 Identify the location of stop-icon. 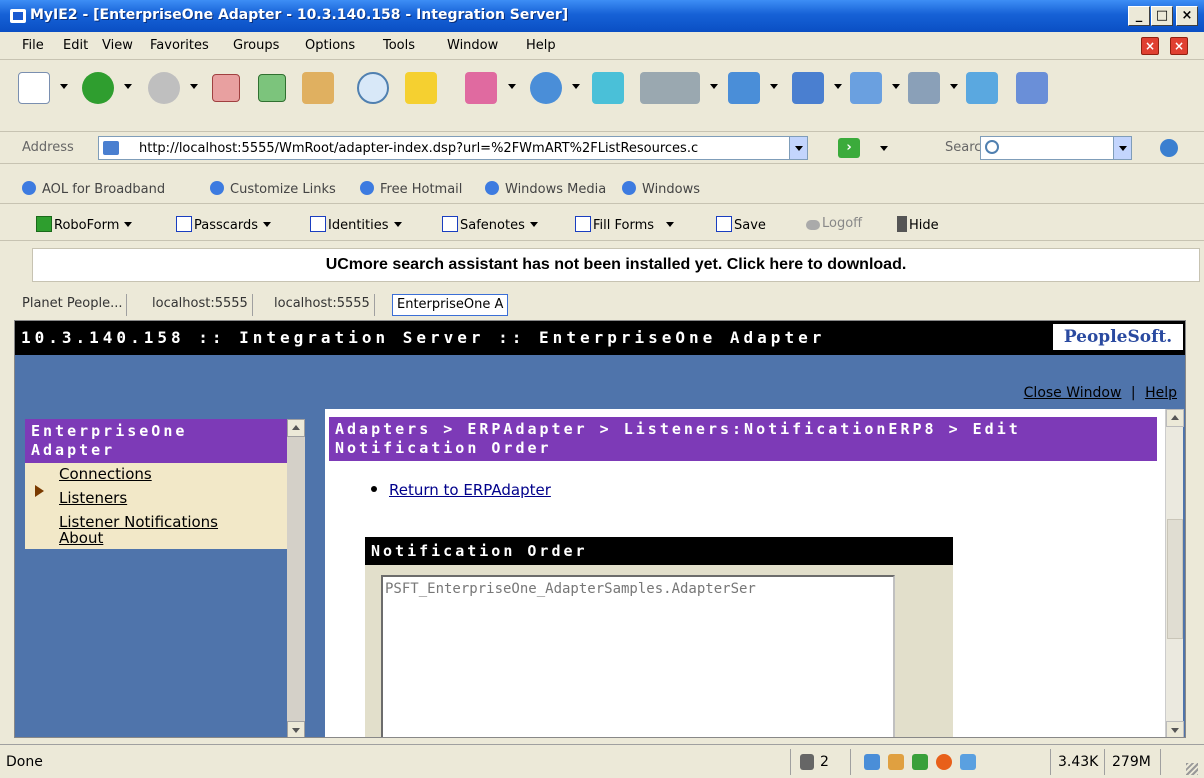
(226, 88).